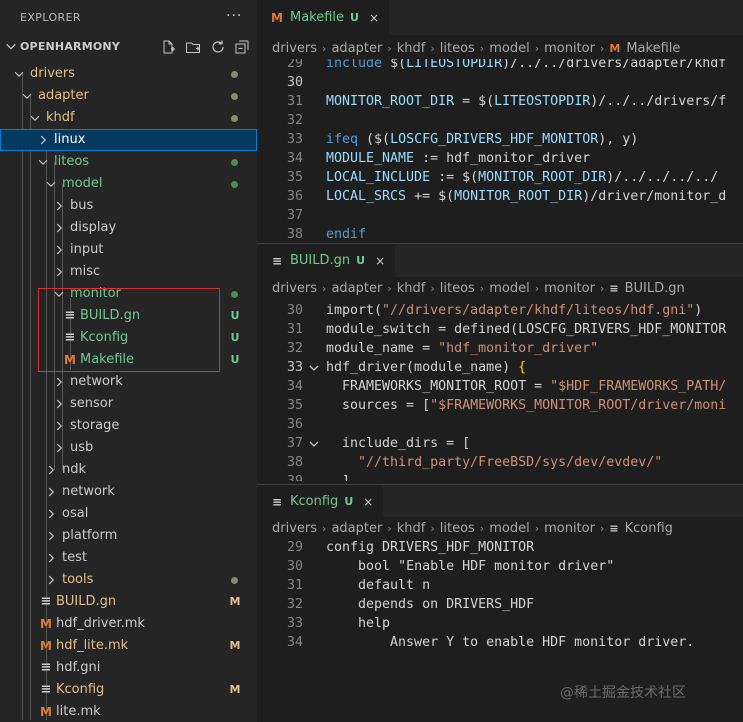 This screenshot has height=722, width=743. I want to click on tab-git-status: U, so click(349, 501).